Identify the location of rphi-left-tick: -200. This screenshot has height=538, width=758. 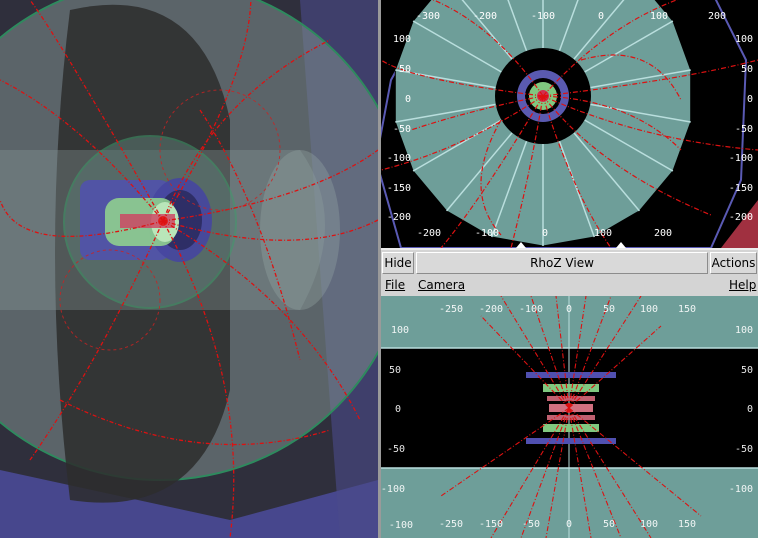
(399, 217).